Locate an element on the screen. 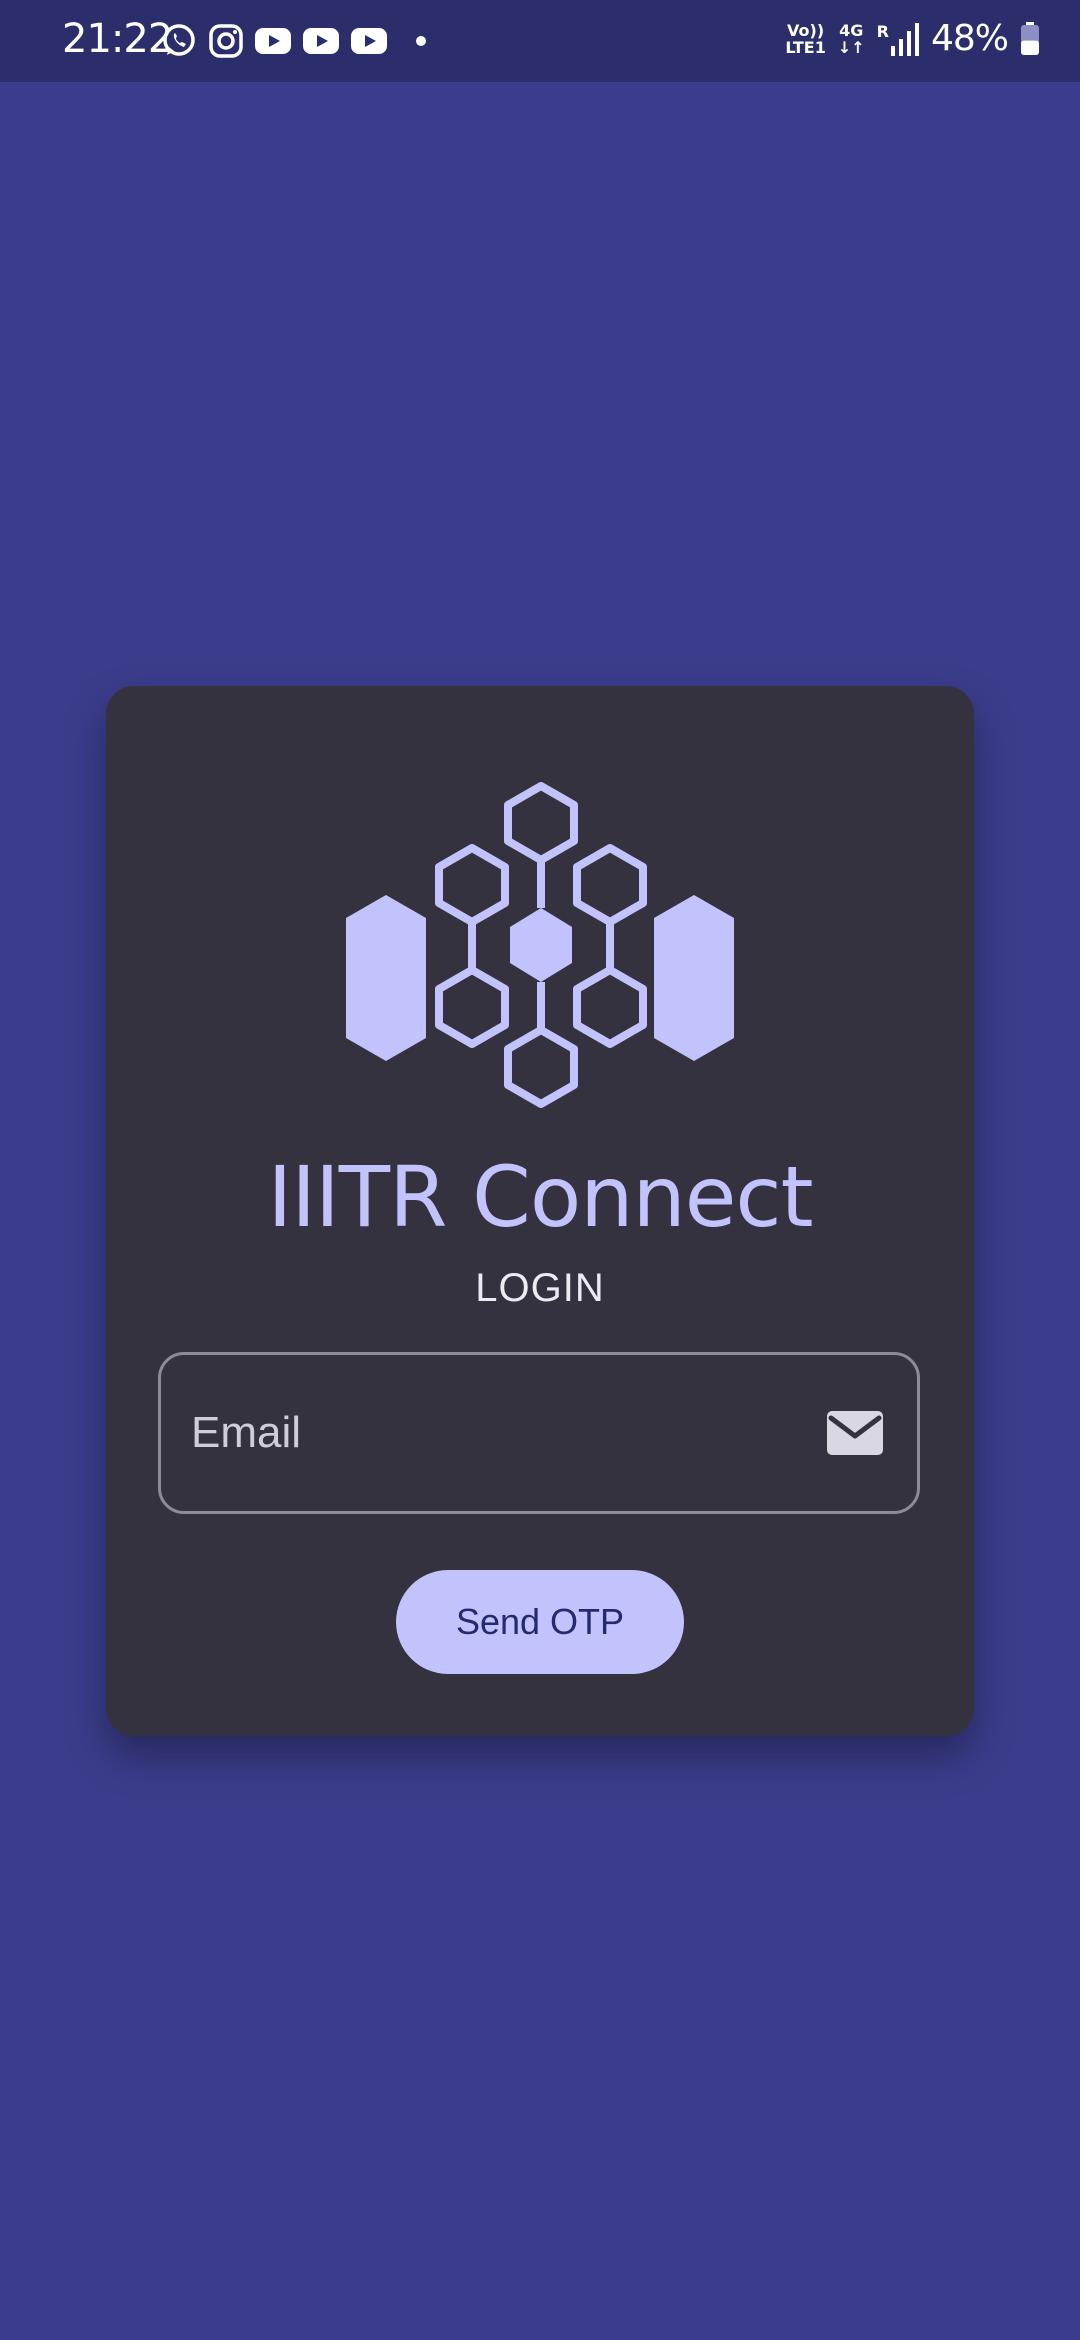 This screenshot has height=2340, width=1080. lte-label: LTE1 is located at coordinates (805, 47).